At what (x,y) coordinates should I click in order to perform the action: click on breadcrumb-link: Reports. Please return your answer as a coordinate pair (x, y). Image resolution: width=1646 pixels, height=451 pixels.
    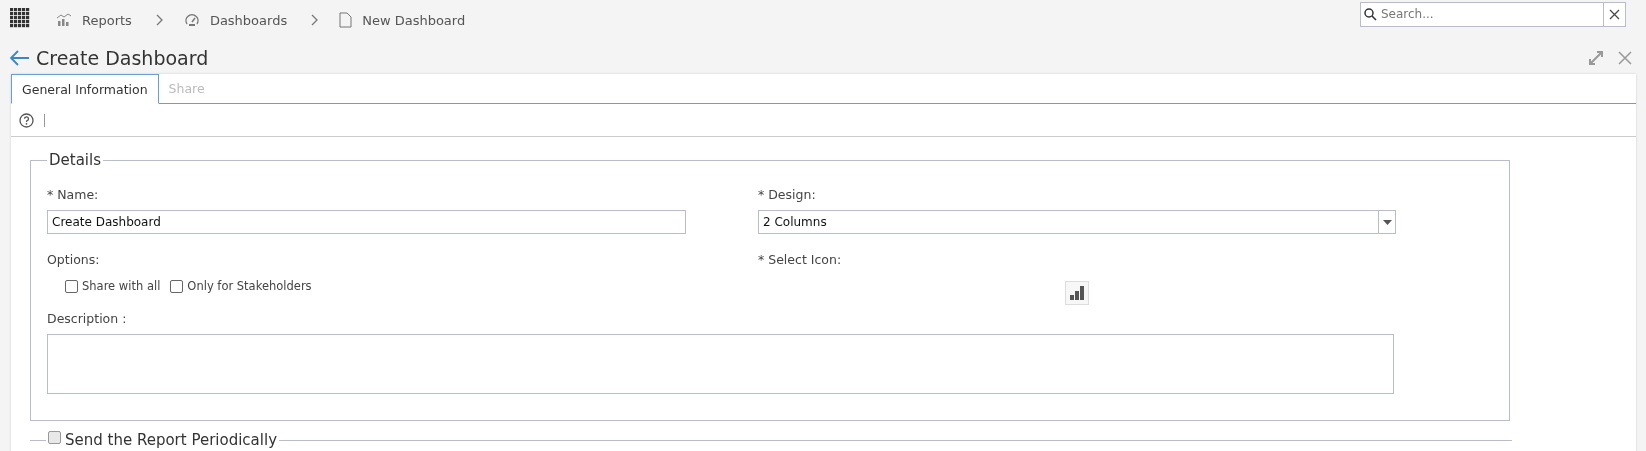
    Looking at the image, I should click on (107, 20).